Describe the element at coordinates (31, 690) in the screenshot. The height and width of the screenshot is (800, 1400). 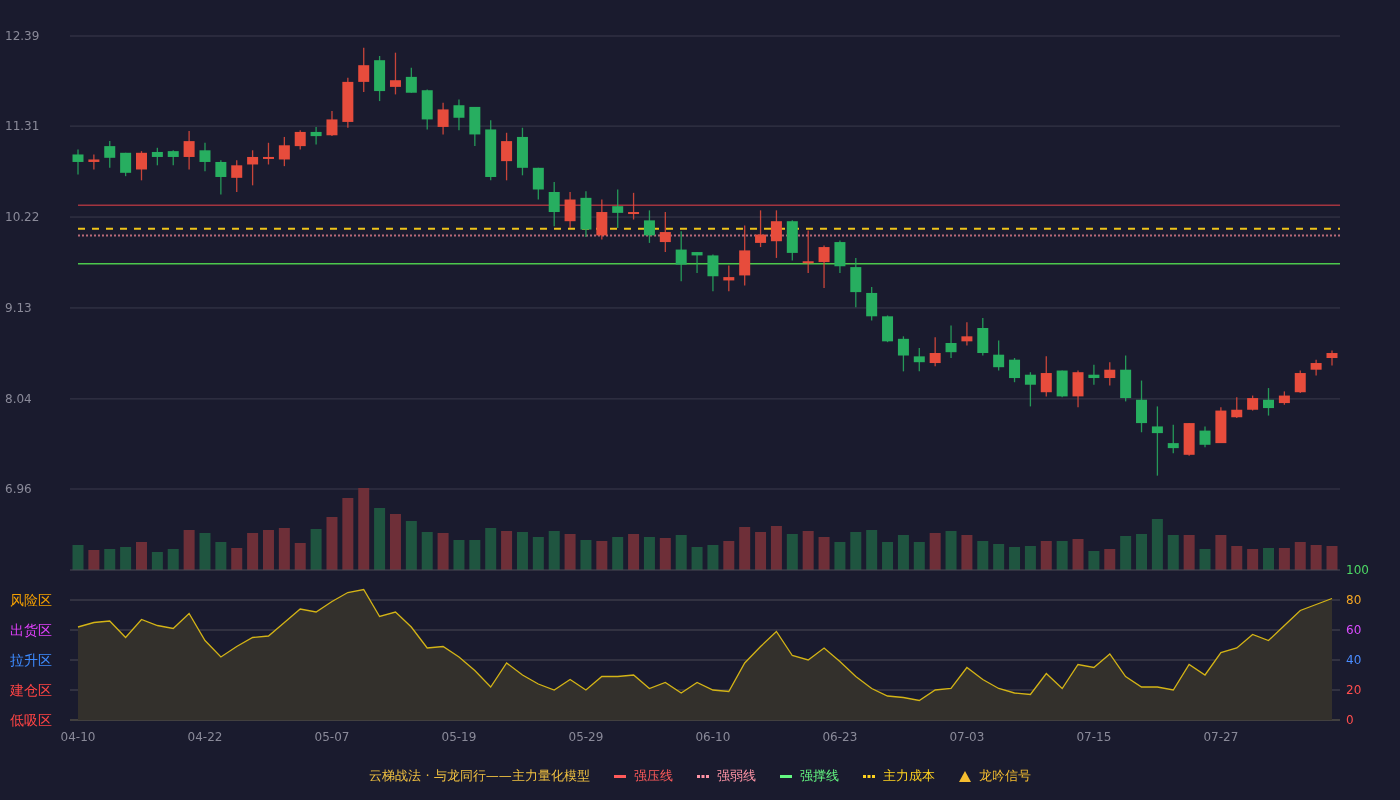
I see `zone-label: 建仓区` at that location.